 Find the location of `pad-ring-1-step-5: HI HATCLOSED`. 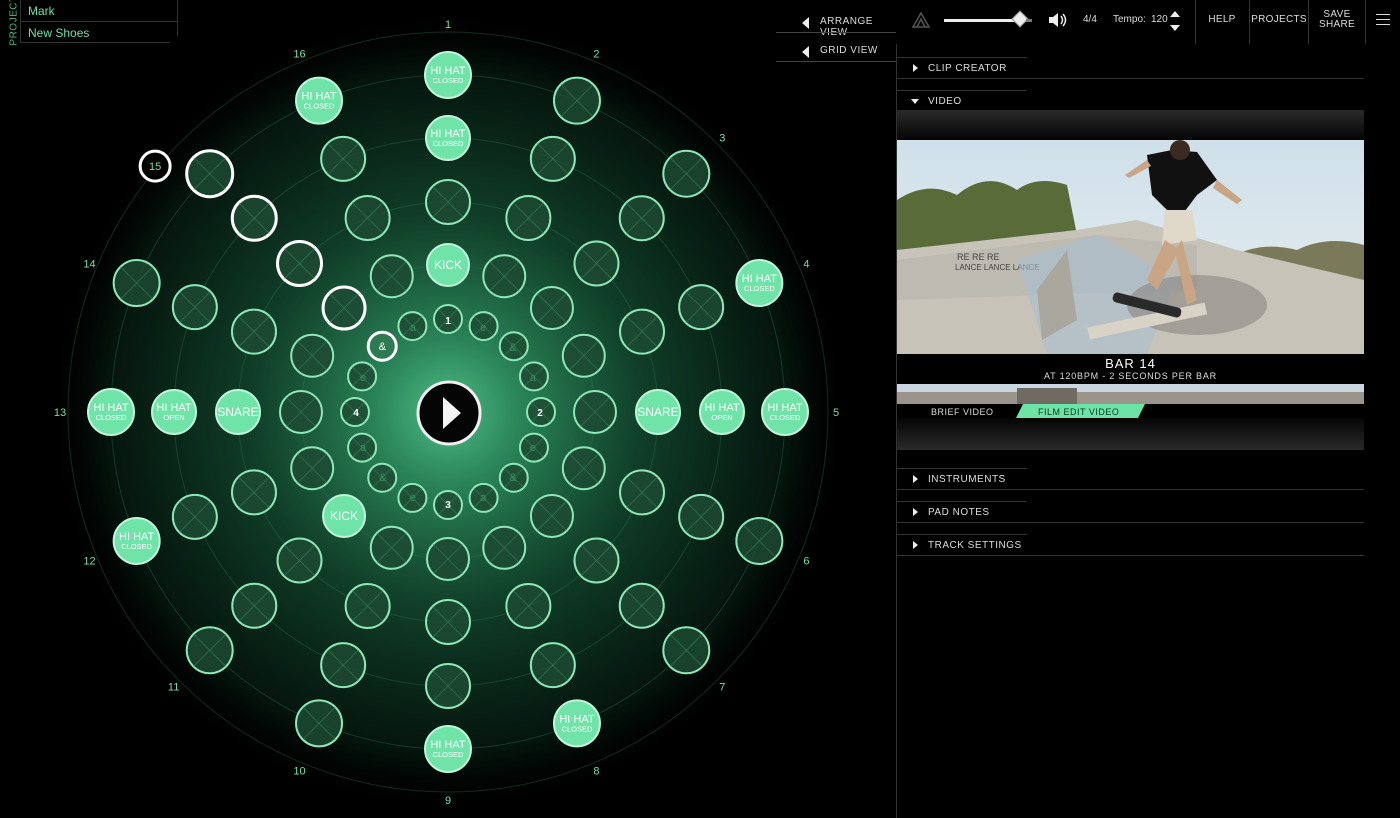

pad-ring-1-step-5: HI HATCLOSED is located at coordinates (785, 412).